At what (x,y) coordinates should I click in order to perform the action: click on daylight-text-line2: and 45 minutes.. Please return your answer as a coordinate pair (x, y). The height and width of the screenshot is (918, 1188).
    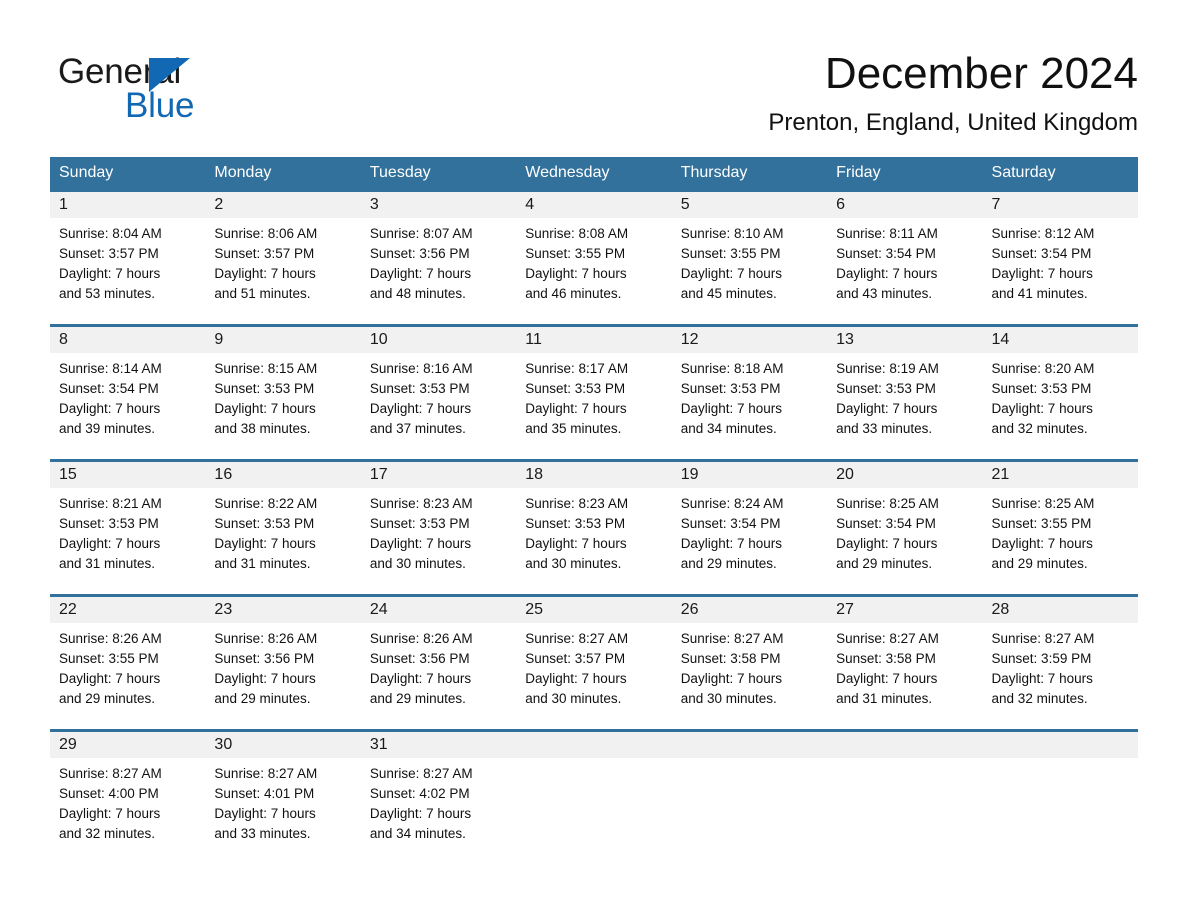
    Looking at the image, I should click on (728, 293).